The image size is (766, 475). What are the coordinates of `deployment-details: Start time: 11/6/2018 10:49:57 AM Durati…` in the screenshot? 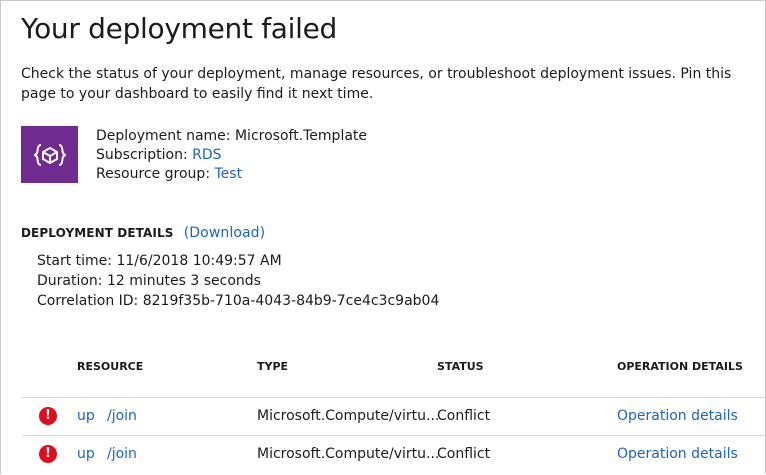 It's located at (238, 281).